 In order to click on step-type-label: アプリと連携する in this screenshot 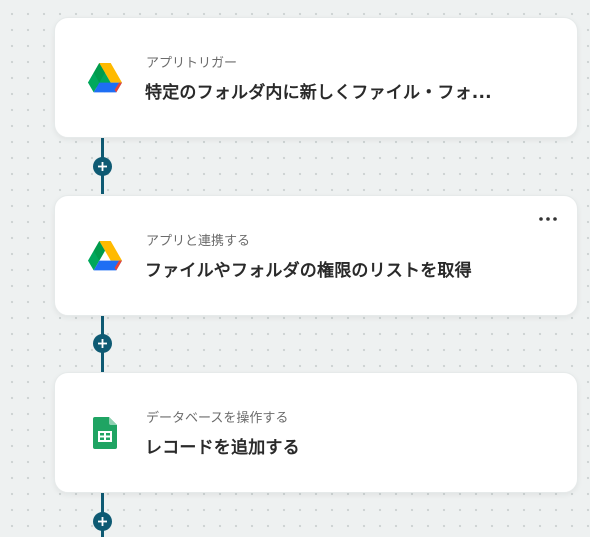, I will do `click(198, 241)`.